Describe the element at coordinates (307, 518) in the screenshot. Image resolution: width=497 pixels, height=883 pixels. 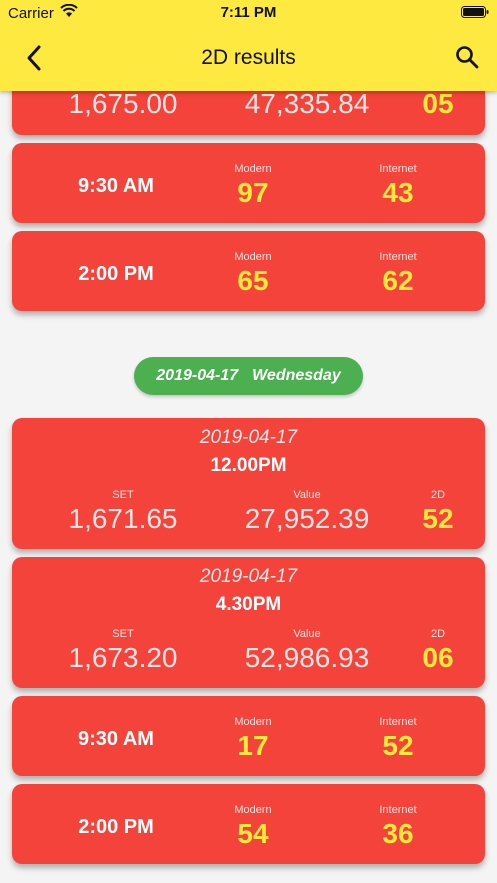
I see `value-amount: 27,952.39` at that location.